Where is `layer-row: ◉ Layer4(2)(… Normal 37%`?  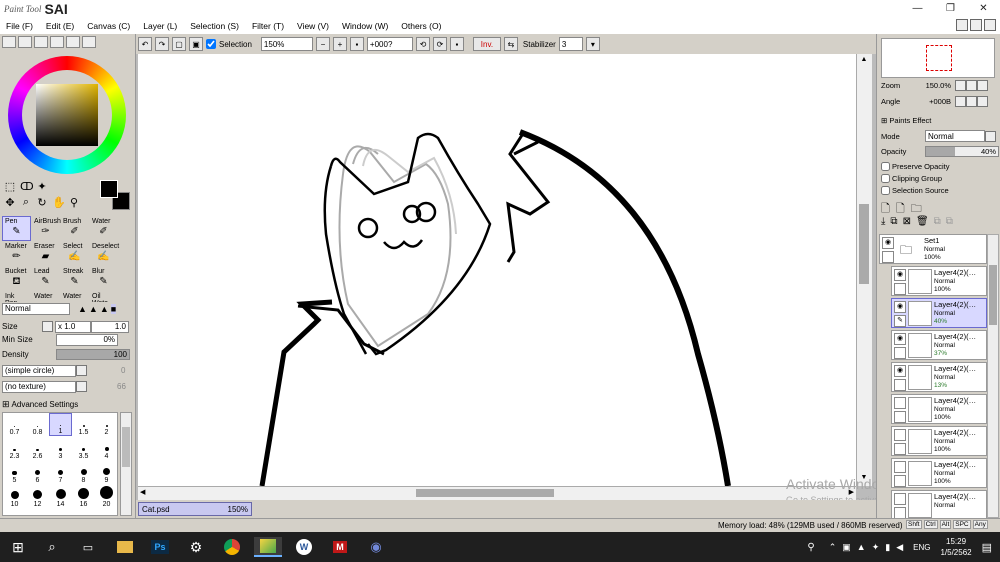
layer-row: ◉ Layer4(2)(… Normal 37% is located at coordinates (939, 345).